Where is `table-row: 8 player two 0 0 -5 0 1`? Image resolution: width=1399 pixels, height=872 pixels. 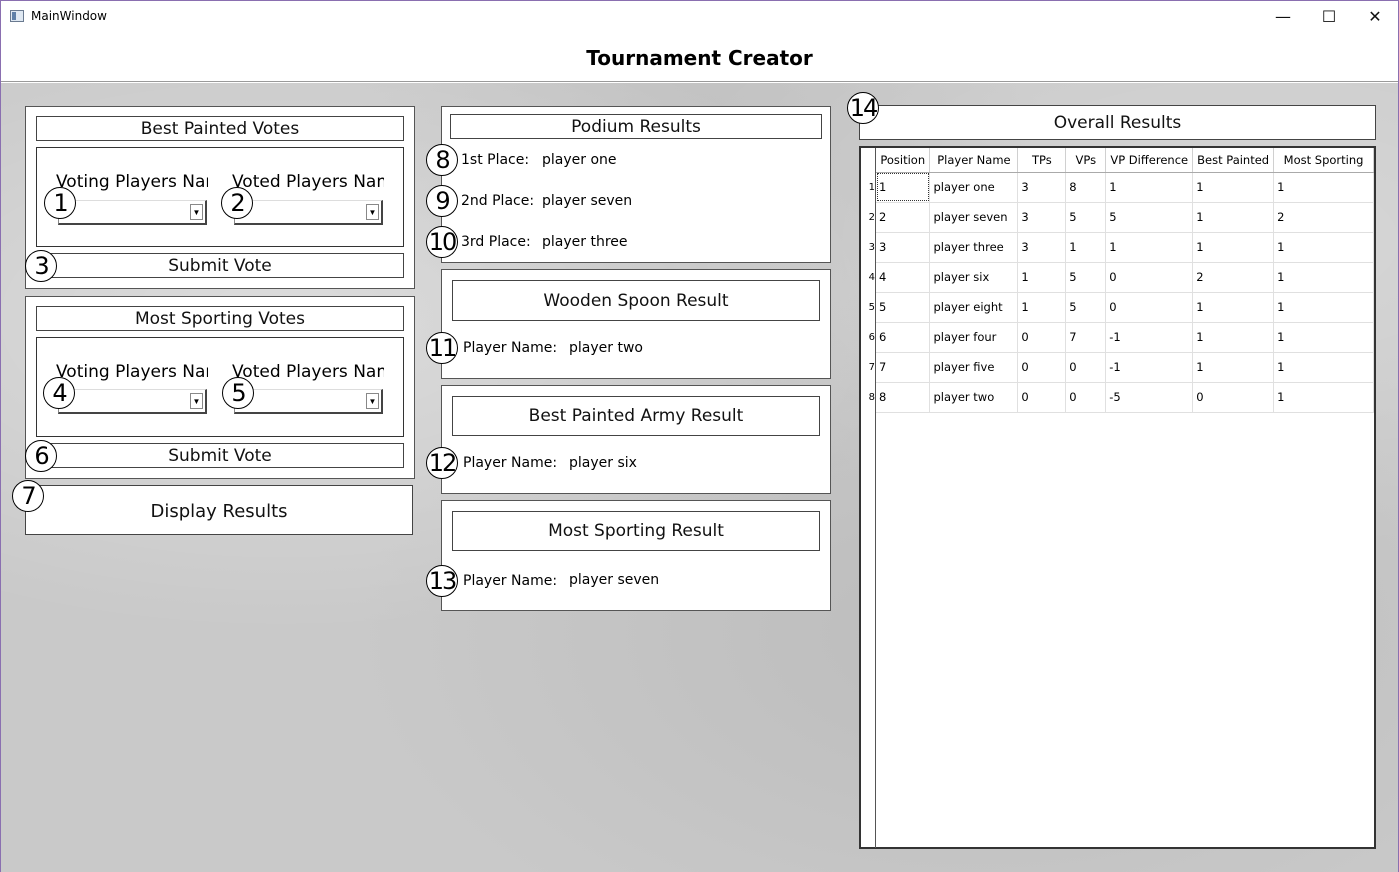
table-row: 8 player two 0 0 -5 0 1 is located at coordinates (1125, 397).